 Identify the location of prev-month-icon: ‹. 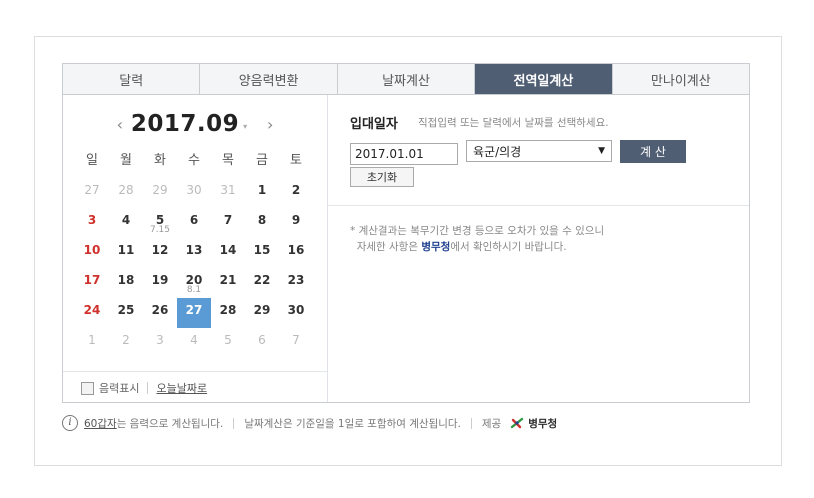
(120, 124).